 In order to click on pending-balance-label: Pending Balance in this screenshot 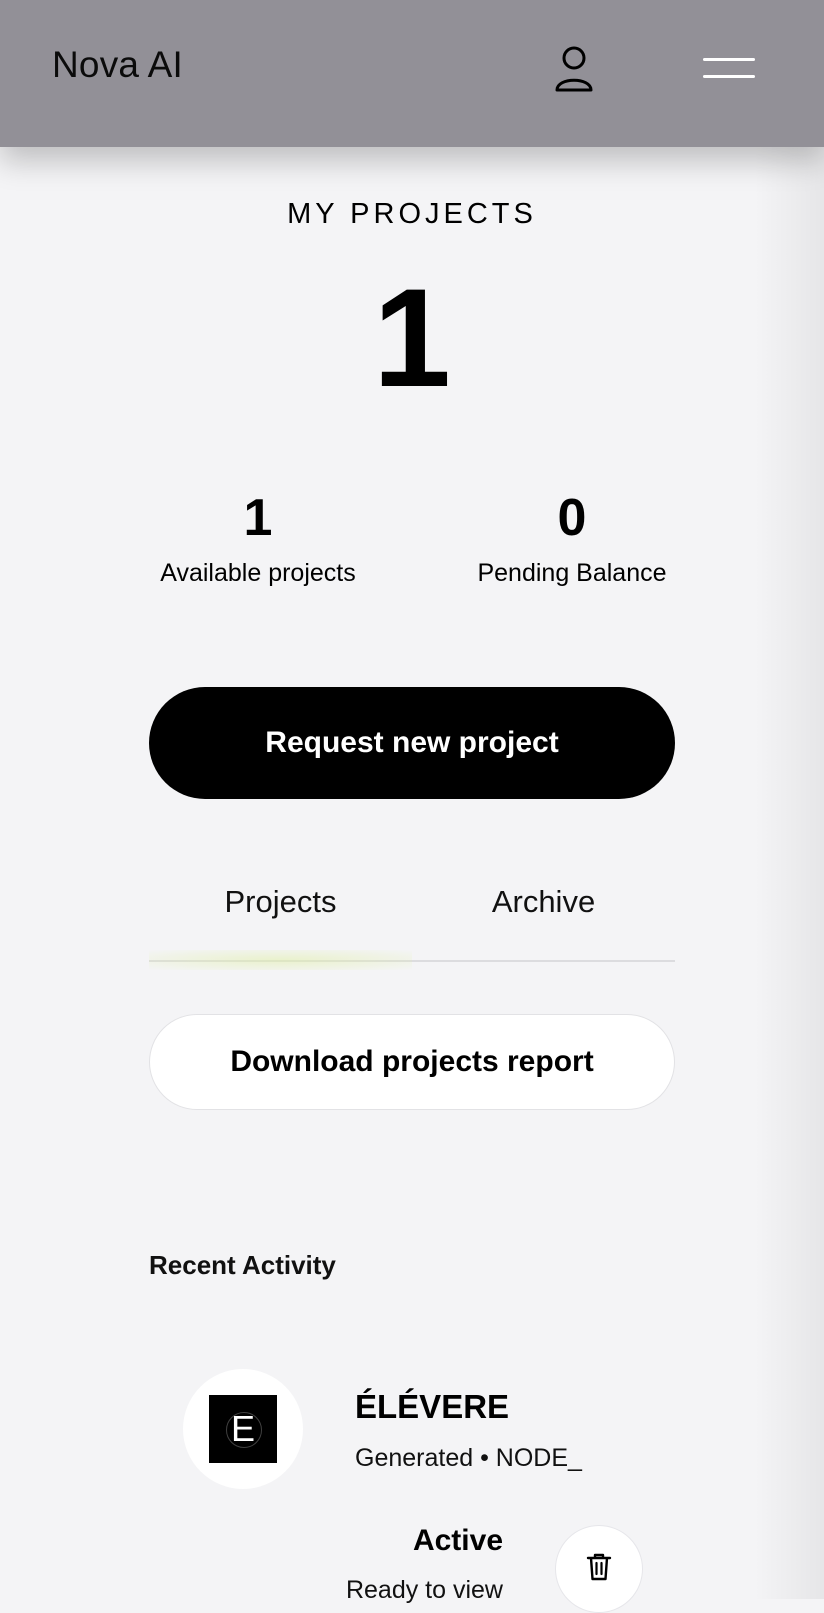, I will do `click(572, 573)`.